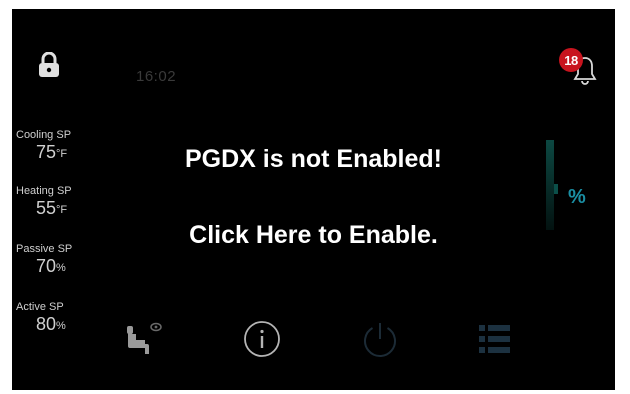  What do you see at coordinates (577, 197) in the screenshot?
I see `level-unit: %` at bounding box center [577, 197].